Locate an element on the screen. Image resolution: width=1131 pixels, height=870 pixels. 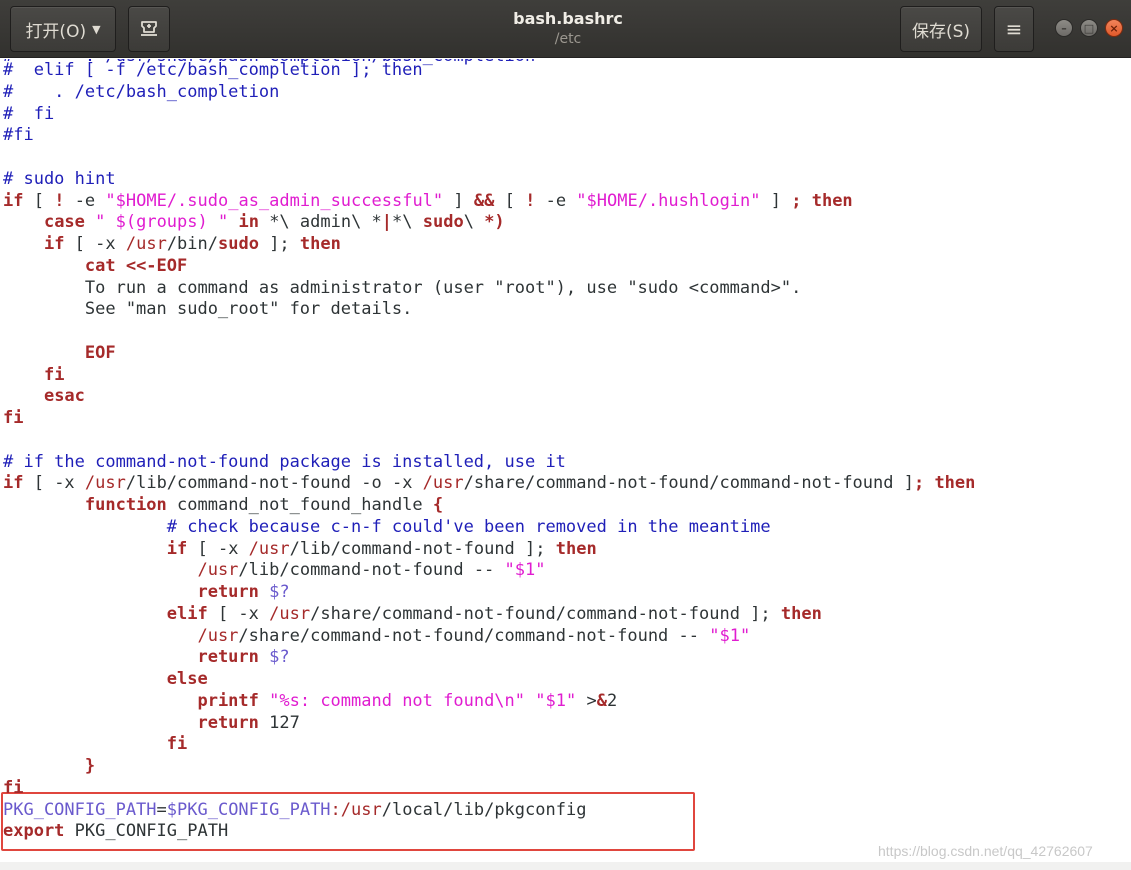
code-token-var: $? is located at coordinates (279, 592).